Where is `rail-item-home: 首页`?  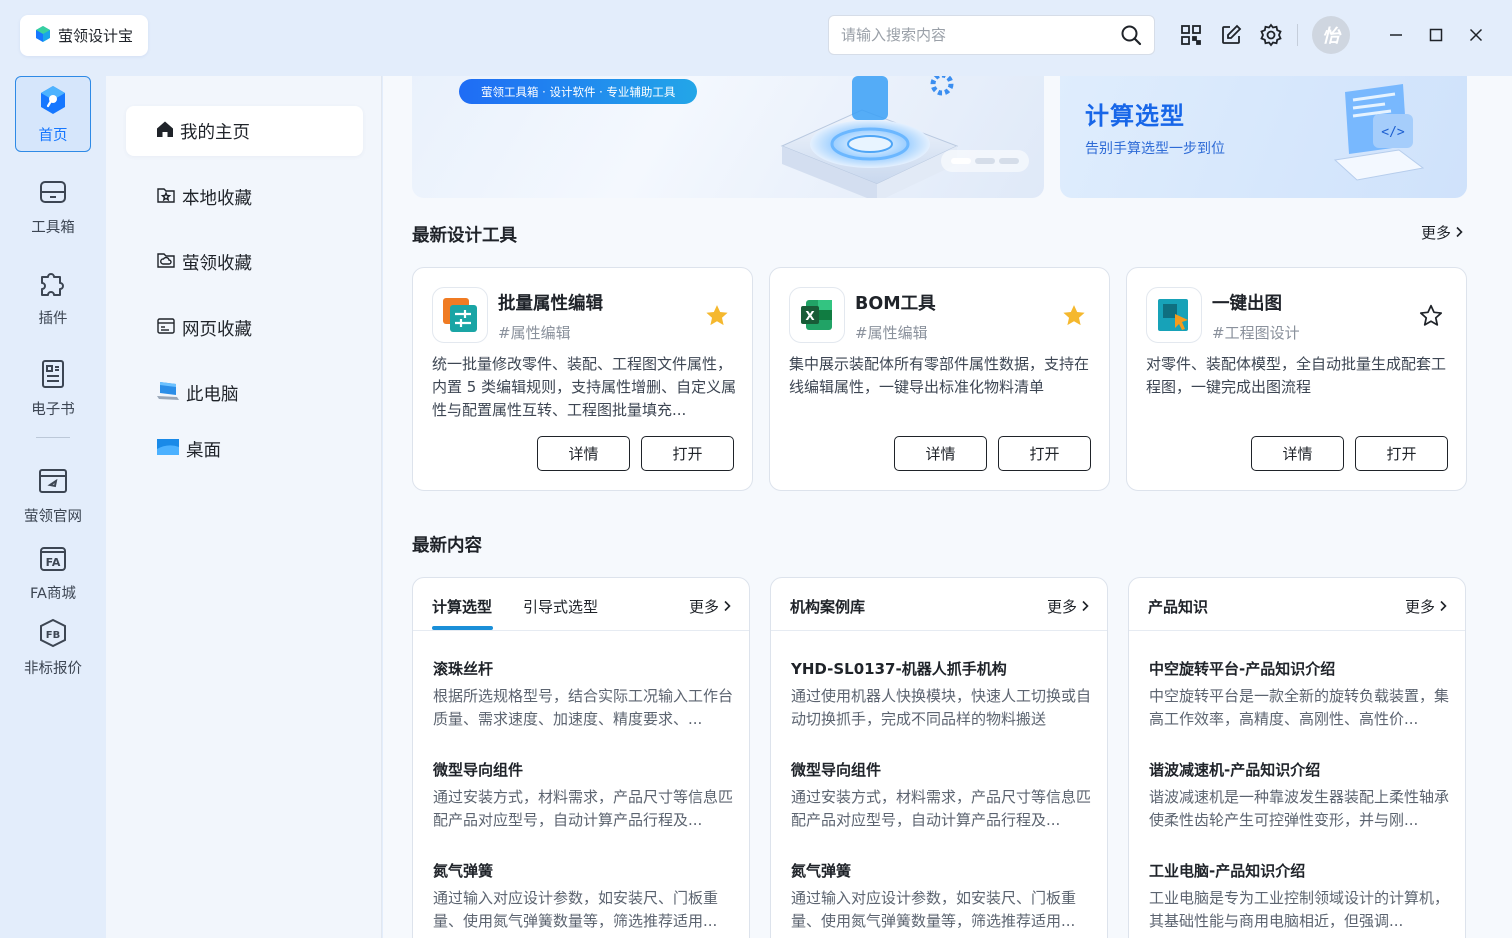 rail-item-home: 首页 is located at coordinates (53, 114).